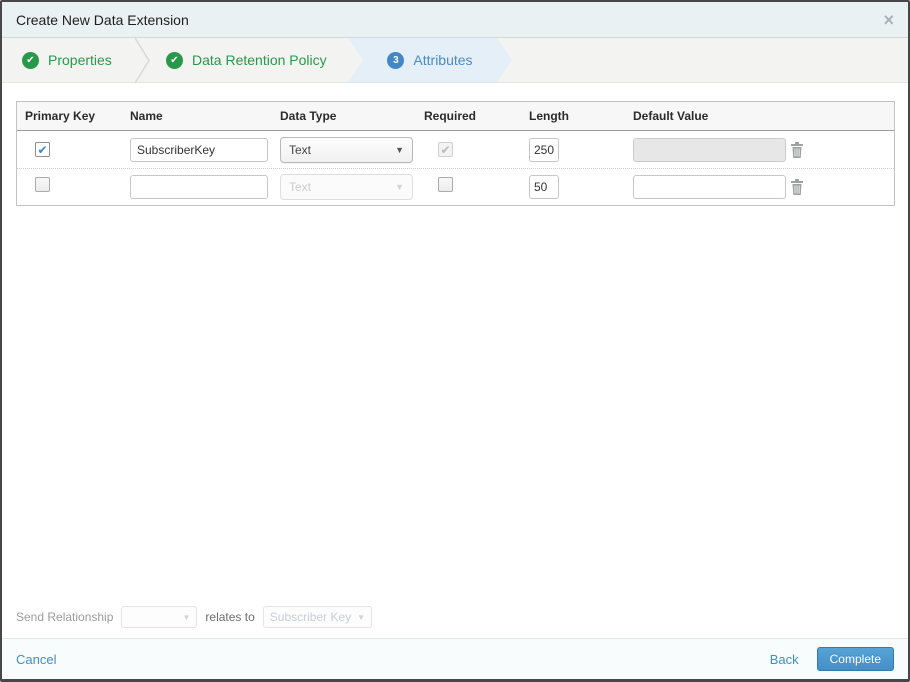 The height and width of the screenshot is (682, 910). I want to click on step-attributes: 3 Attributes, so click(430, 60).